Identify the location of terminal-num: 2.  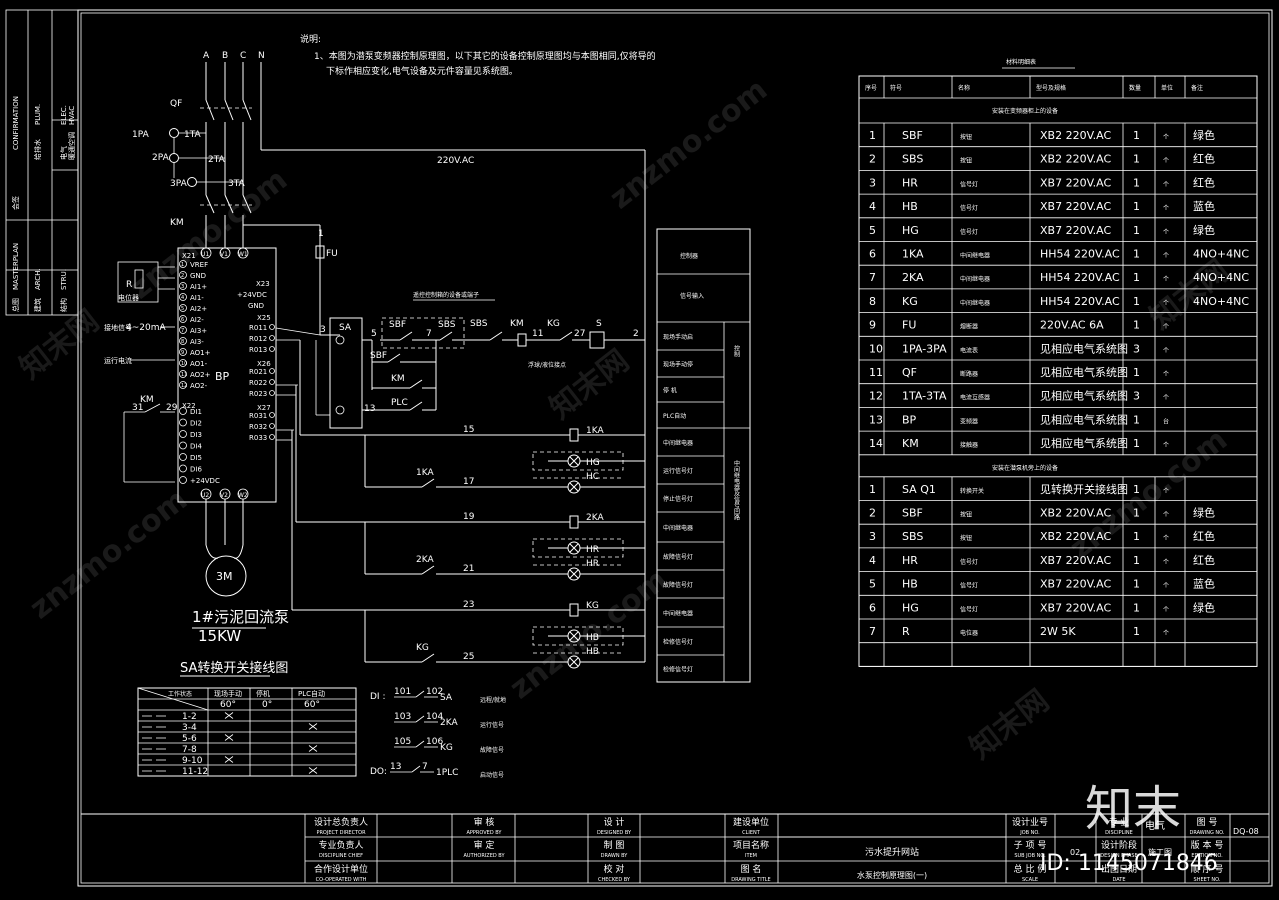
(182, 276).